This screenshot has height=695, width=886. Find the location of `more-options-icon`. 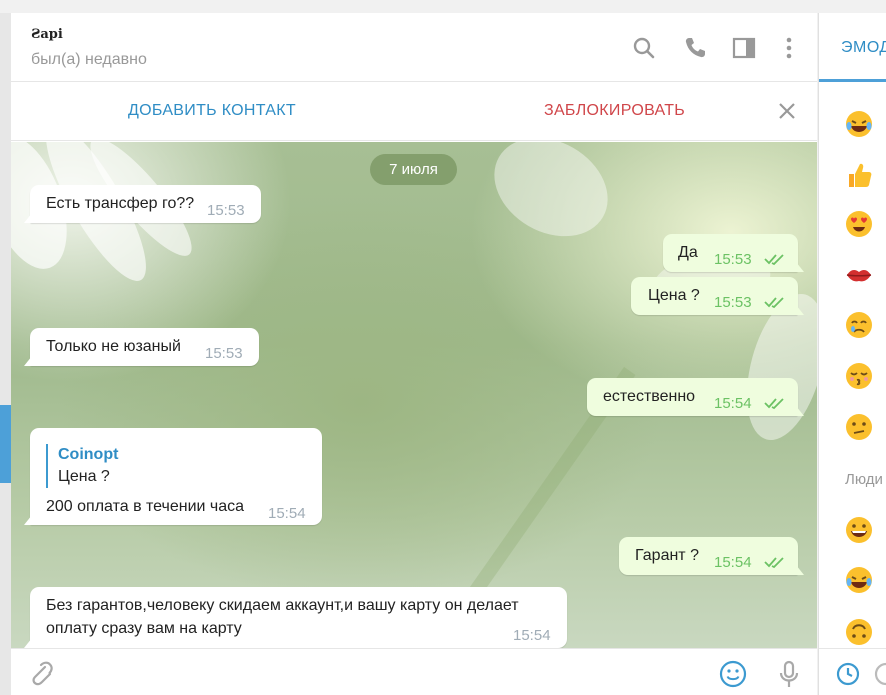

more-options-icon is located at coordinates (789, 48).